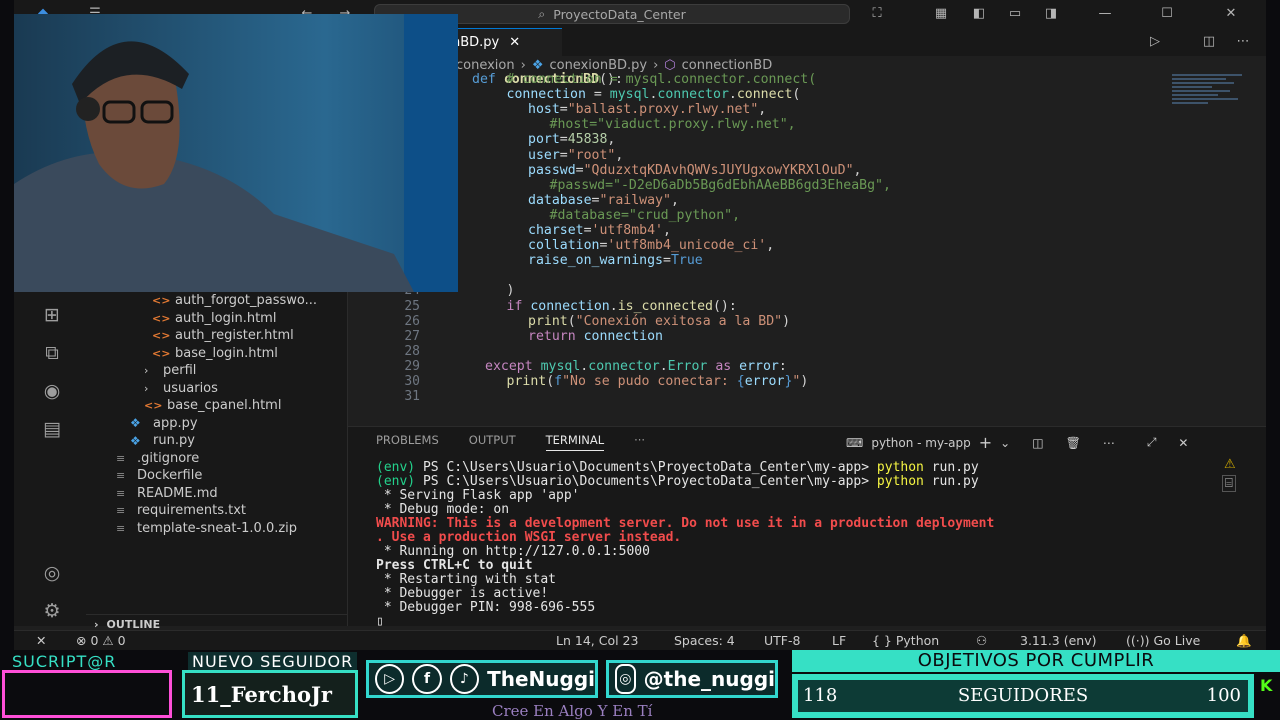 Image resolution: width=1280 pixels, height=720 pixels. I want to click on tab-more: ···, so click(639, 442).